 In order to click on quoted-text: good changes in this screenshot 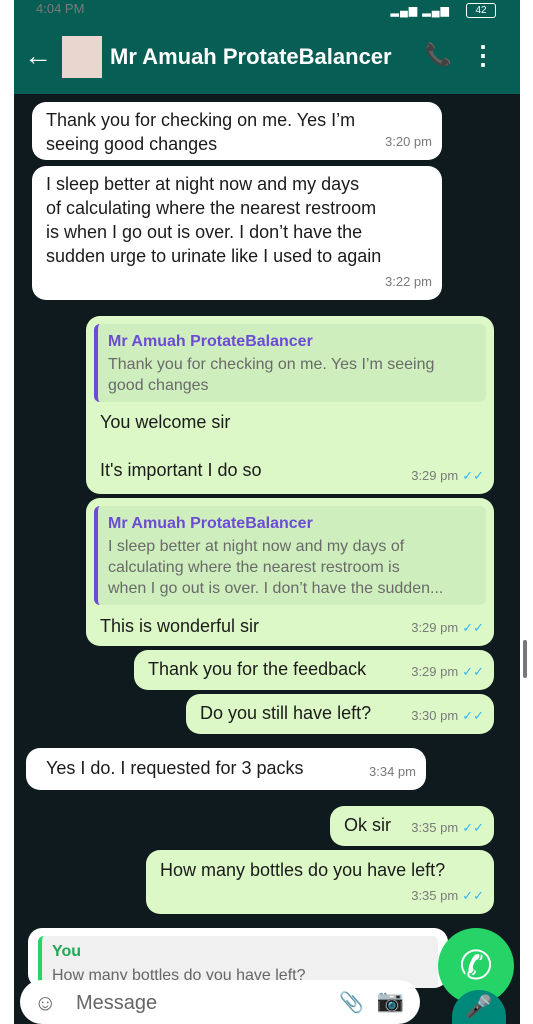, I will do `click(158, 385)`.